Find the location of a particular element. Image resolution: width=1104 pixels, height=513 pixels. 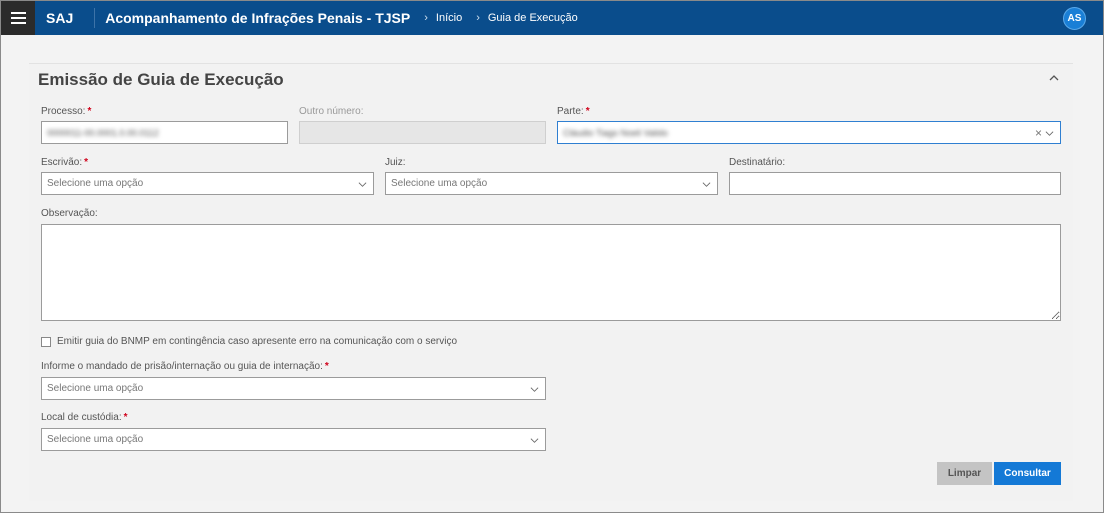

parte-value: Cláudio Tiago Noeli Valido is located at coordinates (615, 132).